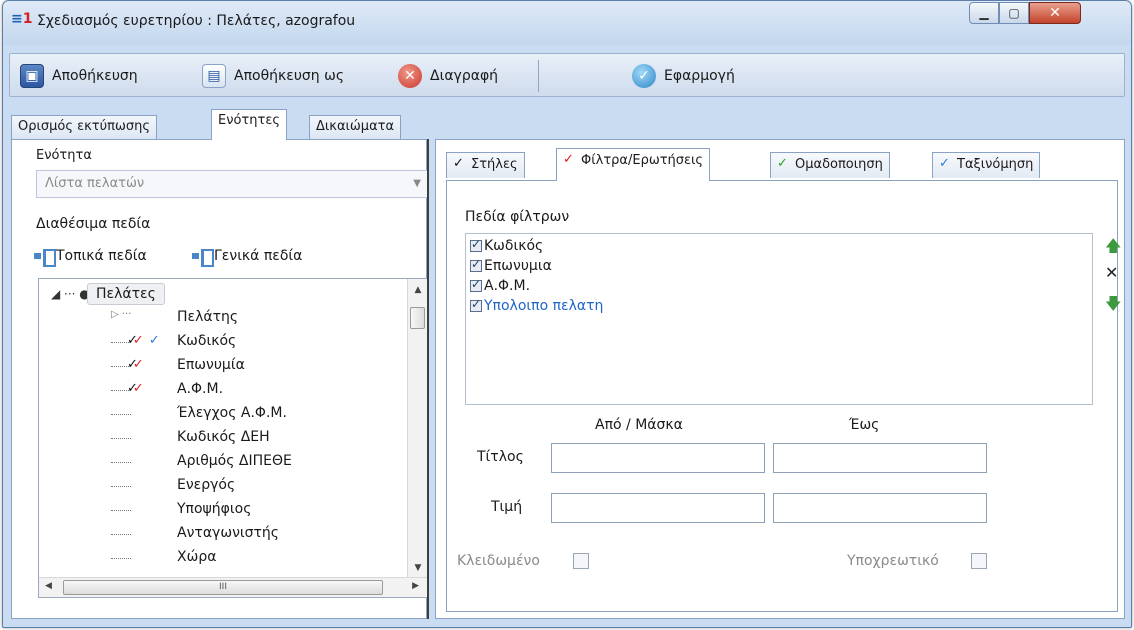 This screenshot has height=630, width=1134. Describe the element at coordinates (219, 439) in the screenshot. I see `tree-node: Κωδικός ΔΕΗ` at that location.